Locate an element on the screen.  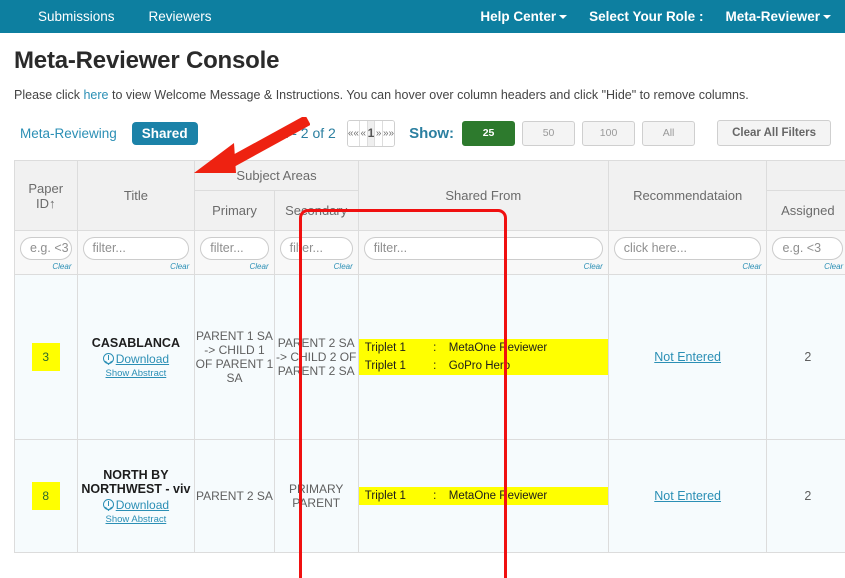
current-role-menu: Meta-Reviewer is located at coordinates (778, 16).